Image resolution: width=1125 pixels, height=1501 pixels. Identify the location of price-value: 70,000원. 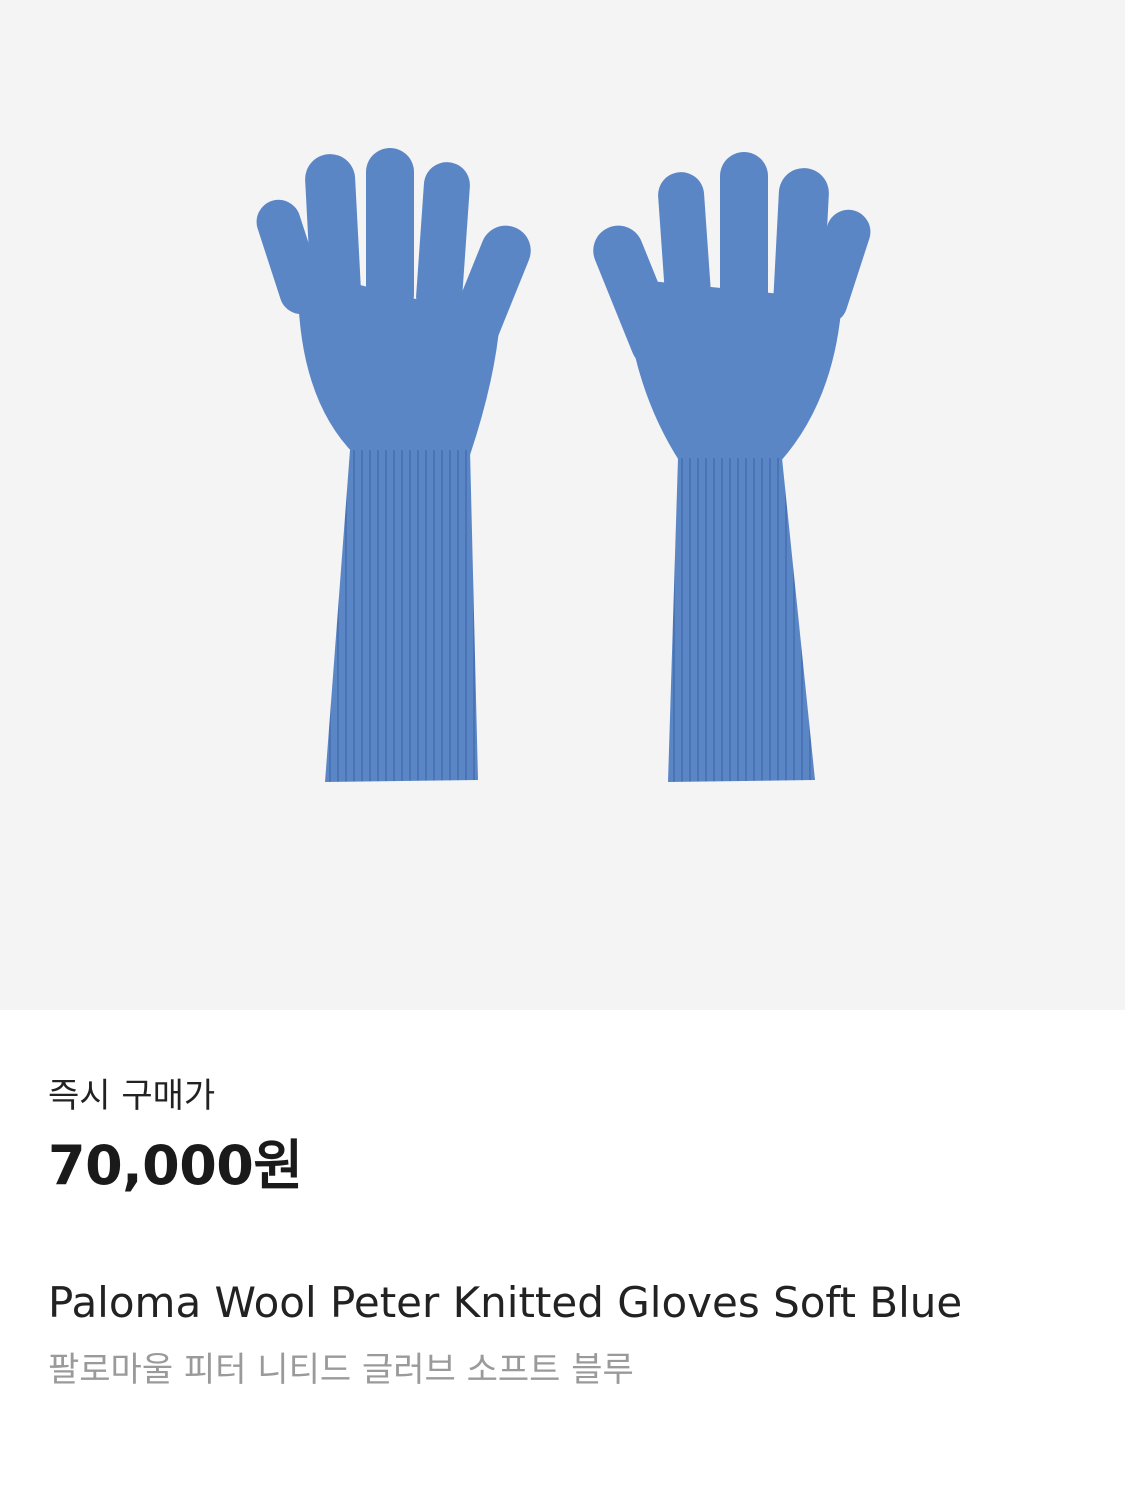
(175, 1165).